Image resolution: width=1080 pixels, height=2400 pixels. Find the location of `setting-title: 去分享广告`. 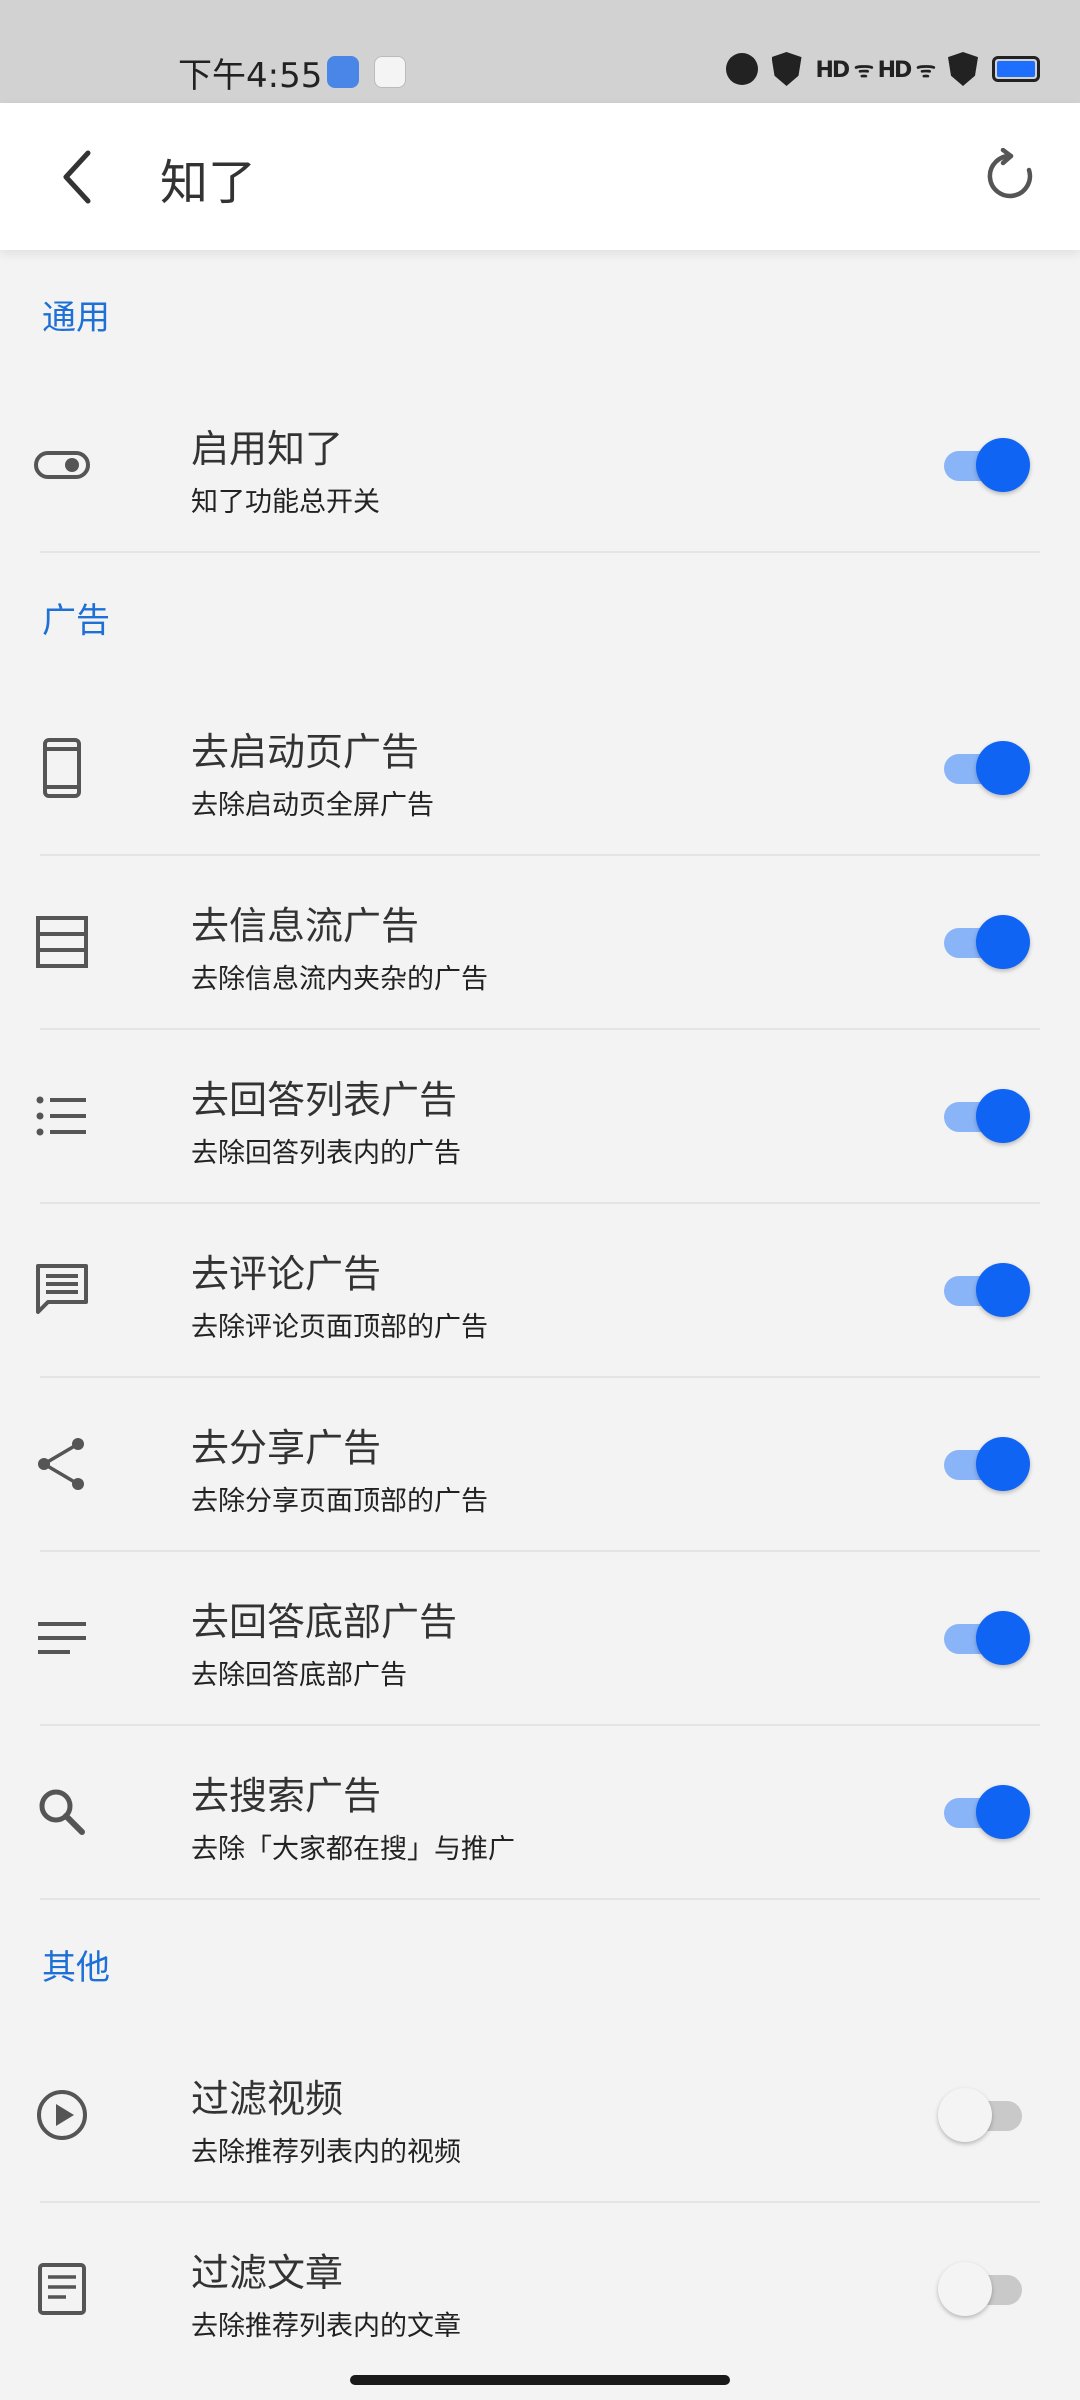

setting-title: 去分享广告 is located at coordinates (286, 1448).